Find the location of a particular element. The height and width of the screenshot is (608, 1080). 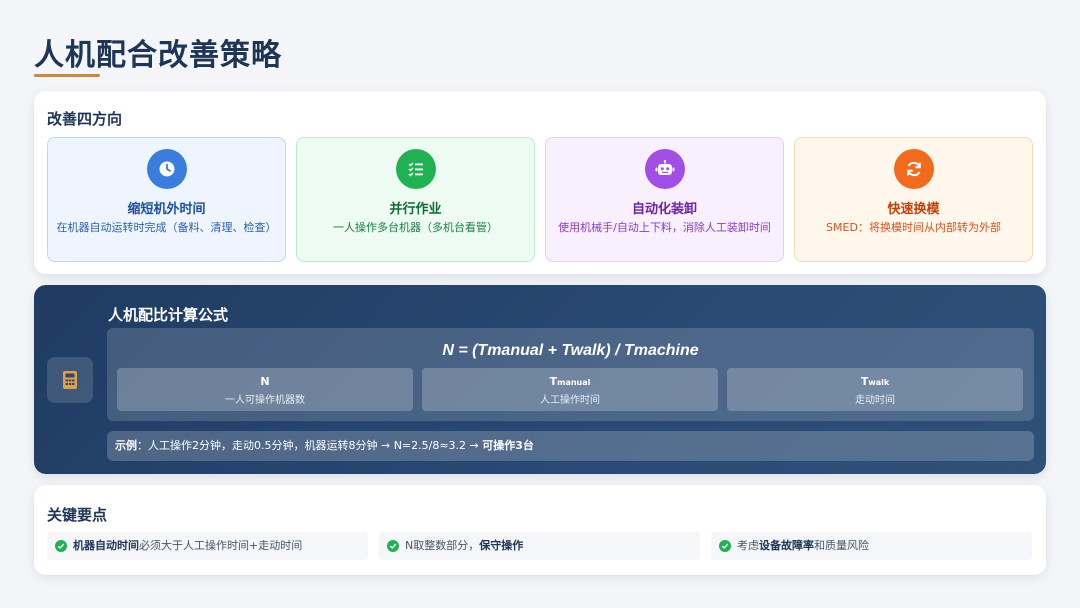

card-title: 自动化装卸 is located at coordinates (664, 209).